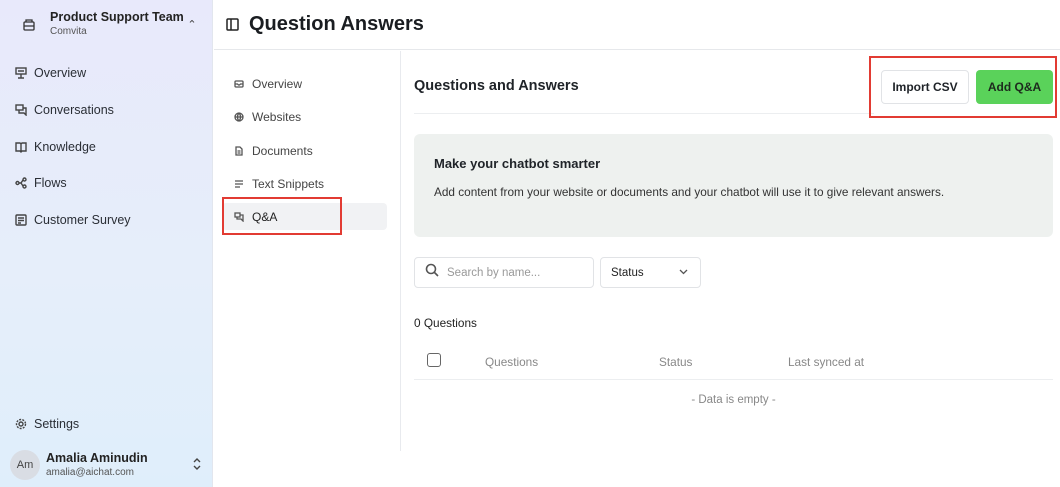 This screenshot has width=1060, height=487. I want to click on subnav-item-label: Text Snippets, so click(288, 183).